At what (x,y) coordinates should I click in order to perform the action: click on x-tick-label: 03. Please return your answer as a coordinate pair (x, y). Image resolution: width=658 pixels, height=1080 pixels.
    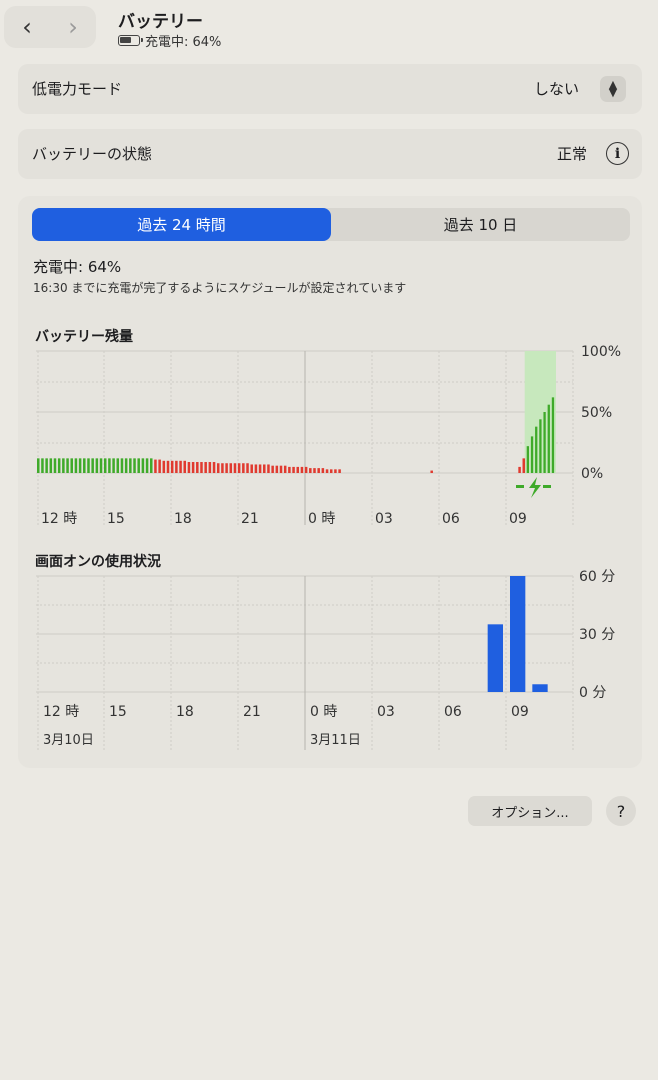
    Looking at the image, I should click on (384, 519).